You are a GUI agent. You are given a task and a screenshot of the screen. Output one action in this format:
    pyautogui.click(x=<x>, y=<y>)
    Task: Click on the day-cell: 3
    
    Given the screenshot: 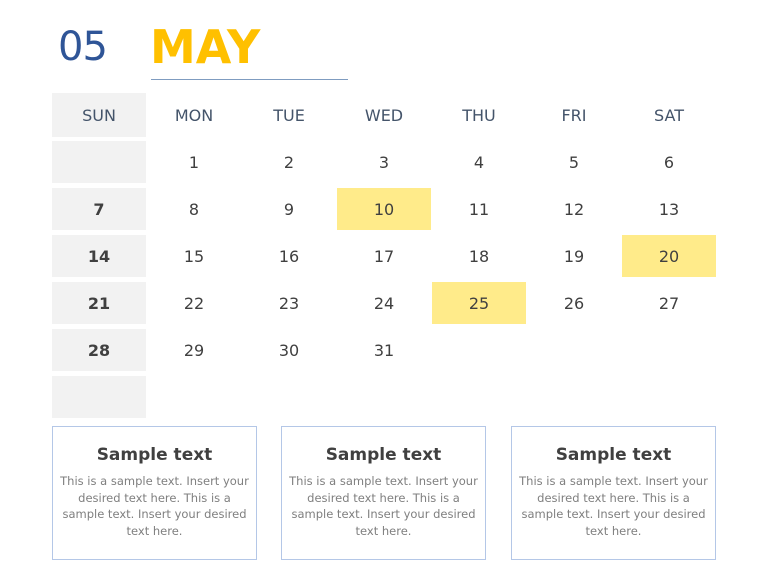 What is the action you would take?
    pyautogui.click(x=384, y=162)
    